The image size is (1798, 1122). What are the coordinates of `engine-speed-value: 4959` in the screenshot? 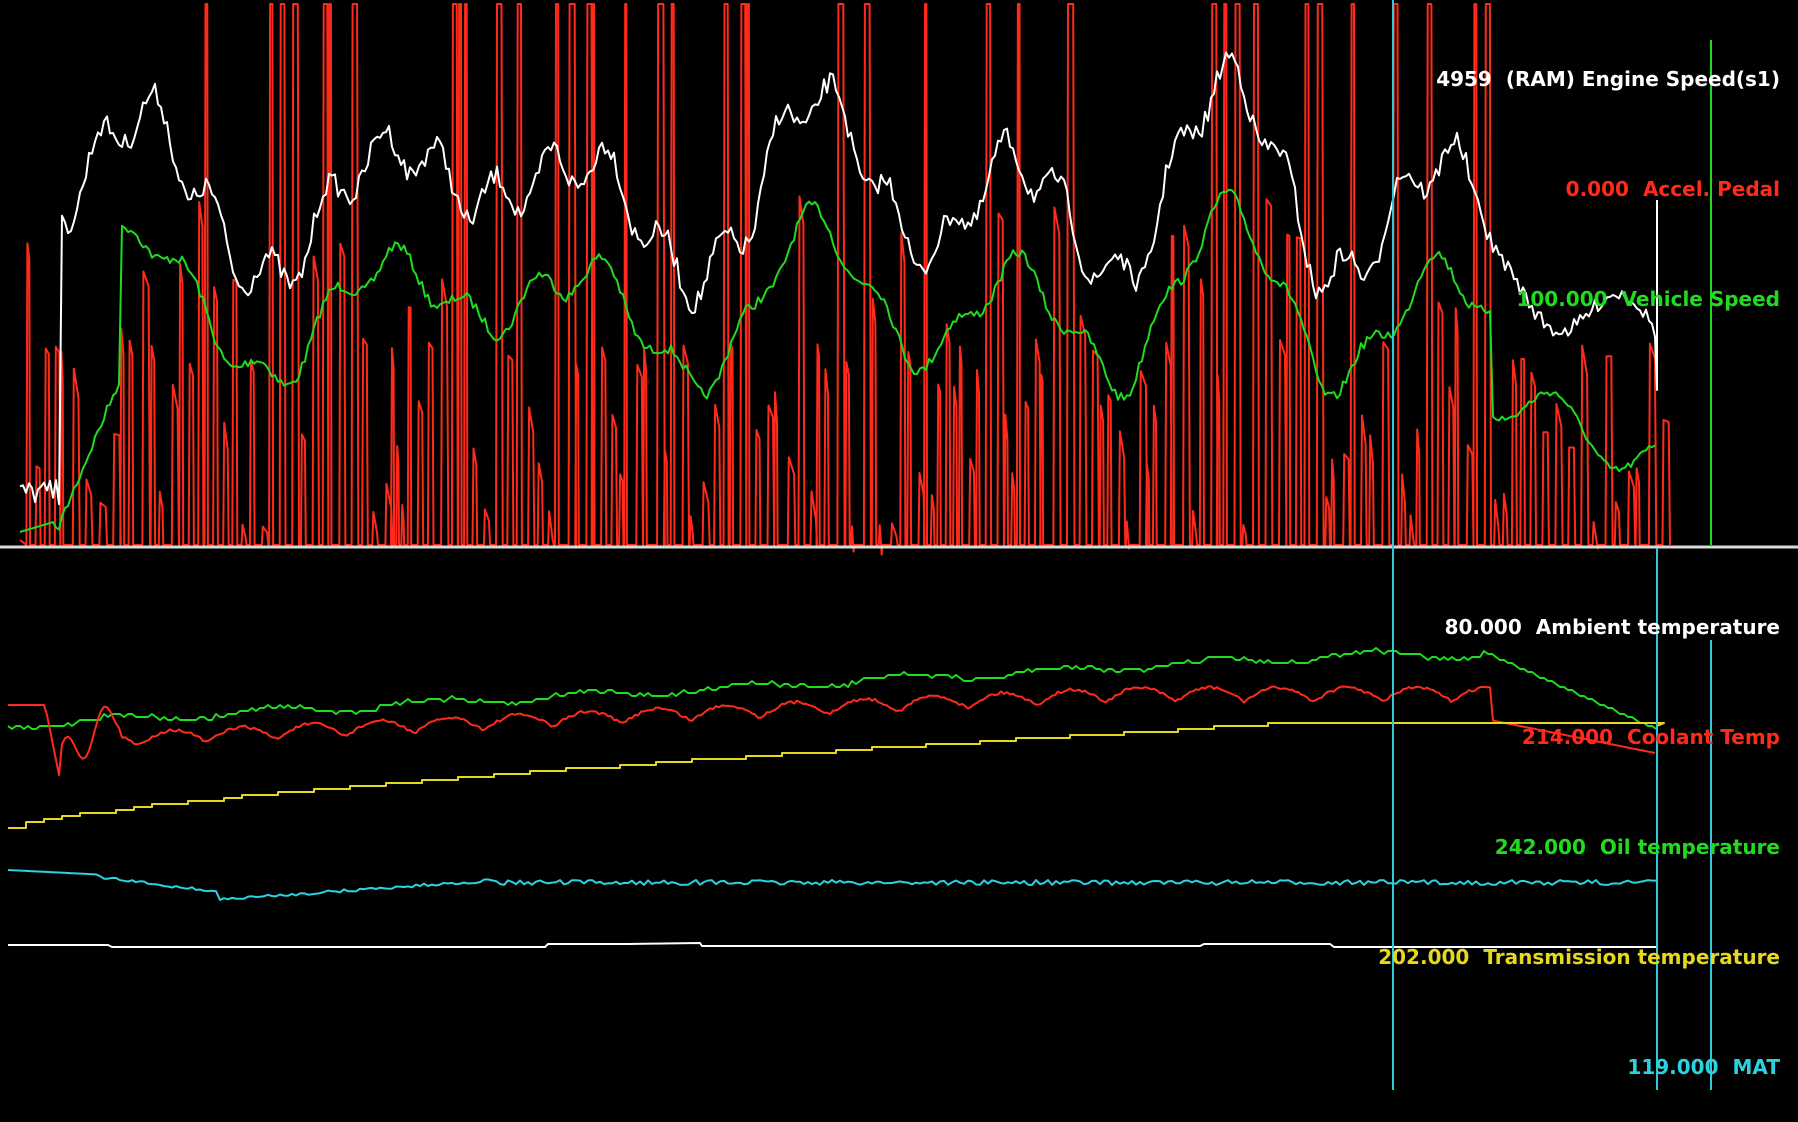 It's located at (1464, 79).